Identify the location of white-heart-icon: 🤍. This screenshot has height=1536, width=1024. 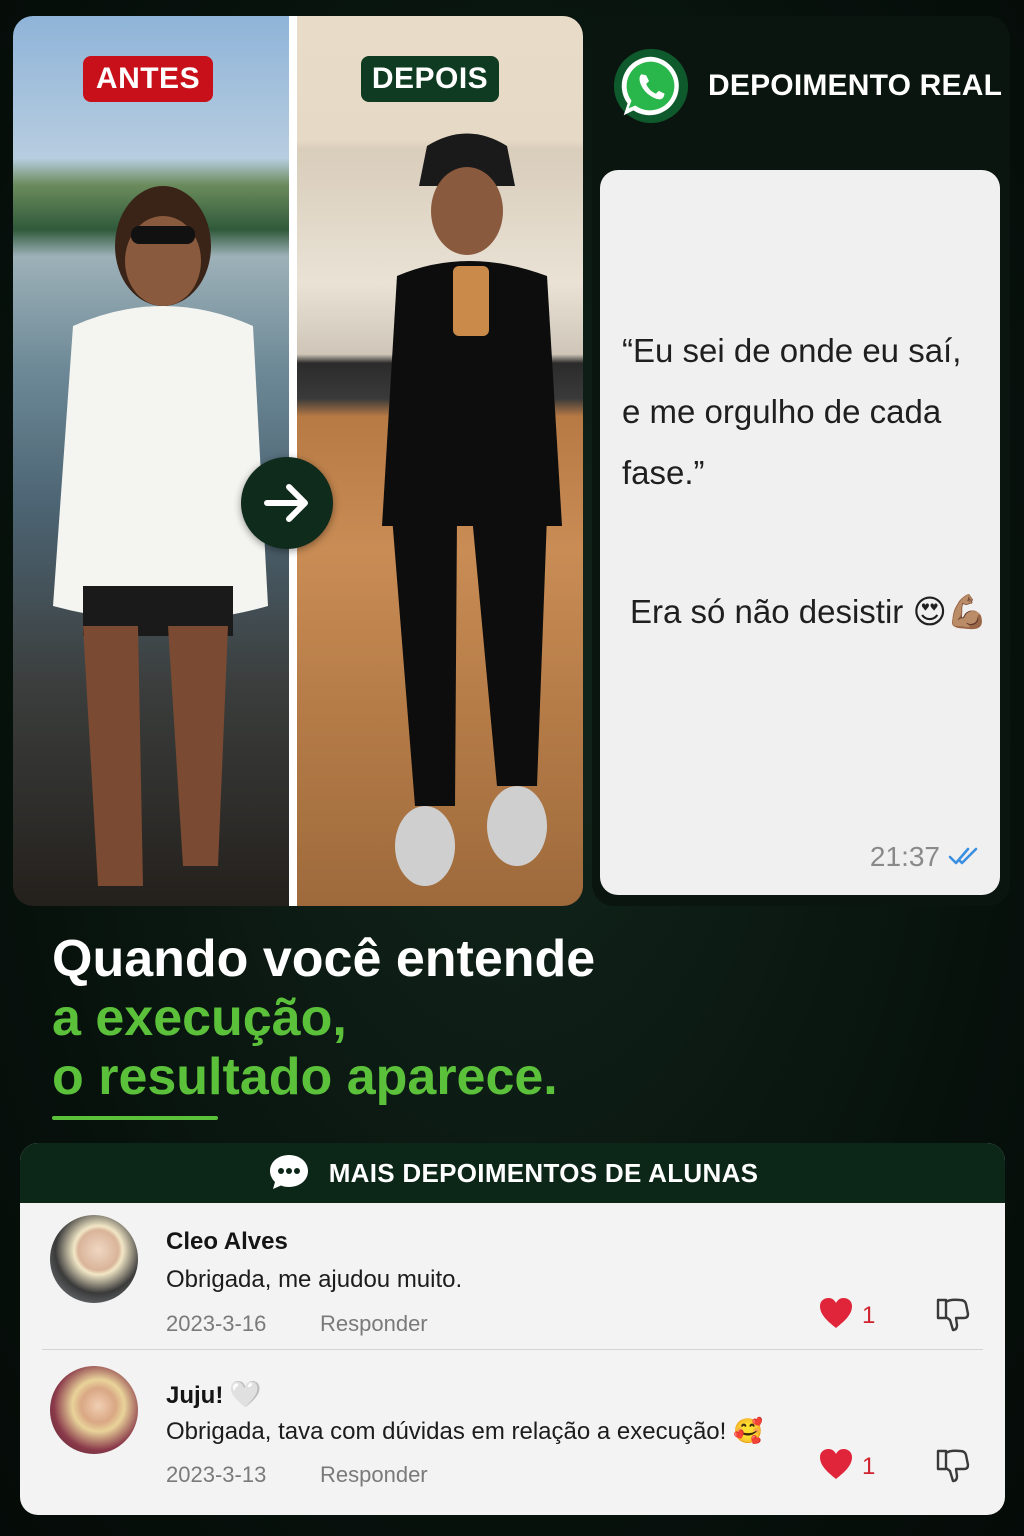
(245, 1394).